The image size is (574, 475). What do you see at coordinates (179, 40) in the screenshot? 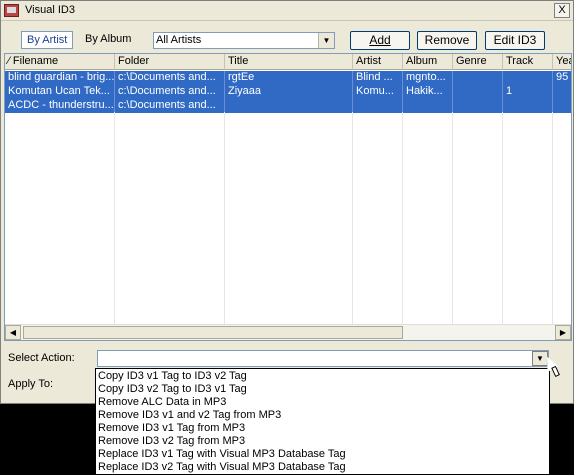
I see `artist-filter-value: All Artists` at bounding box center [179, 40].